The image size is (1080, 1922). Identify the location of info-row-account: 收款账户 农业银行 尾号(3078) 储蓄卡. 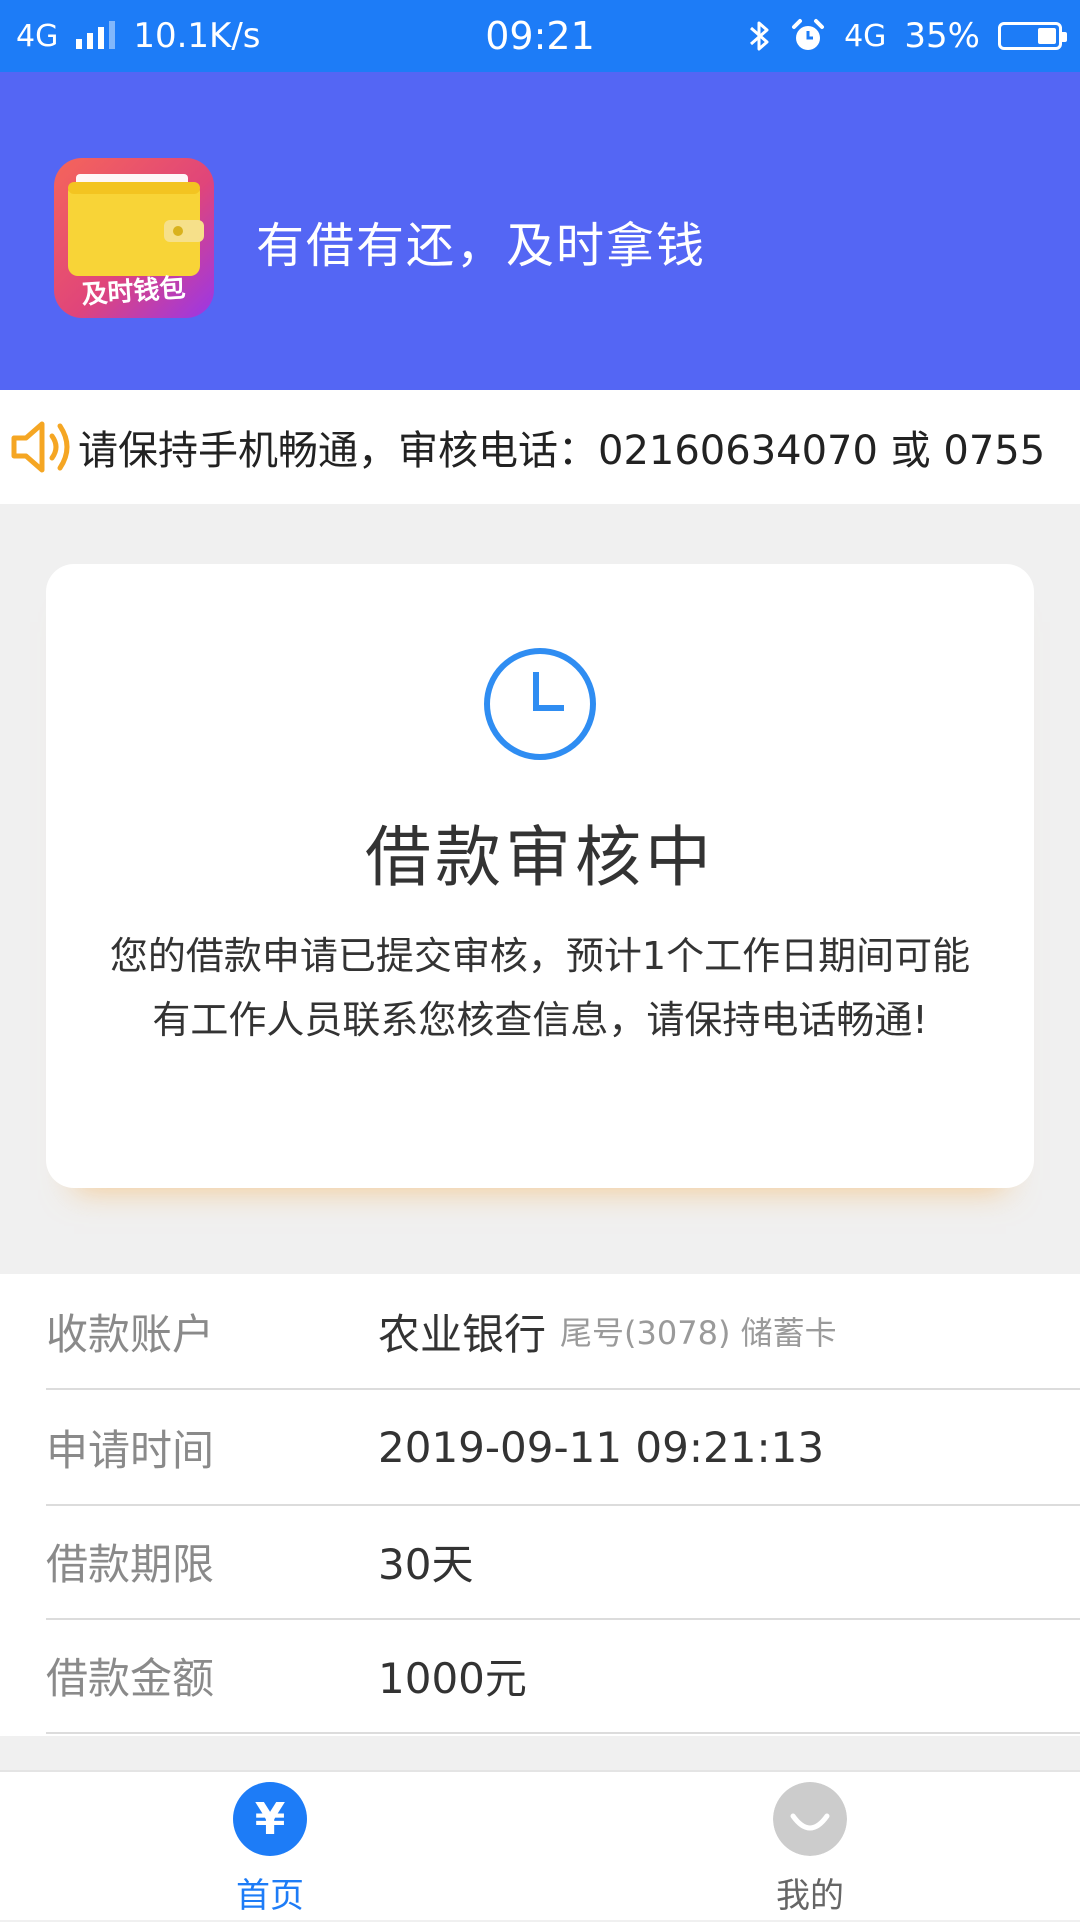
(563, 1332).